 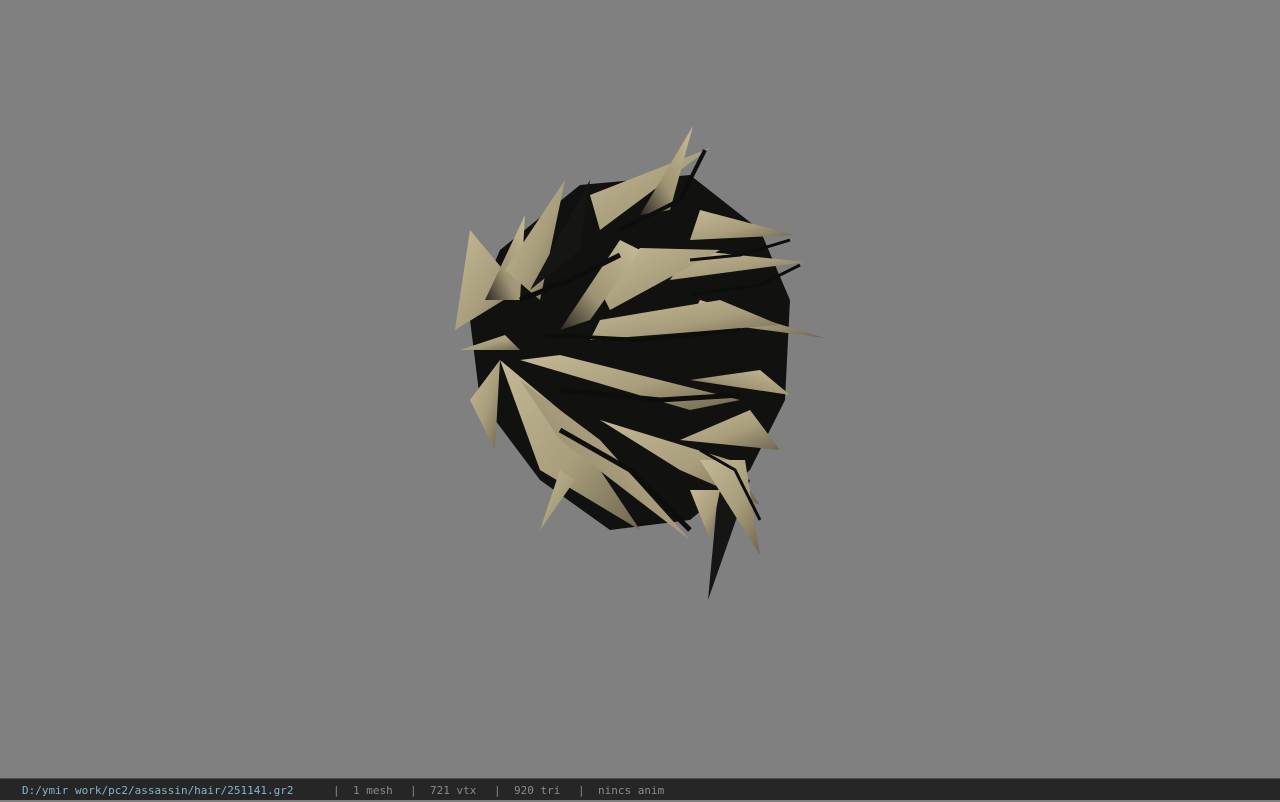 I want to click on triangle-count: 920 tri, so click(x=537, y=790).